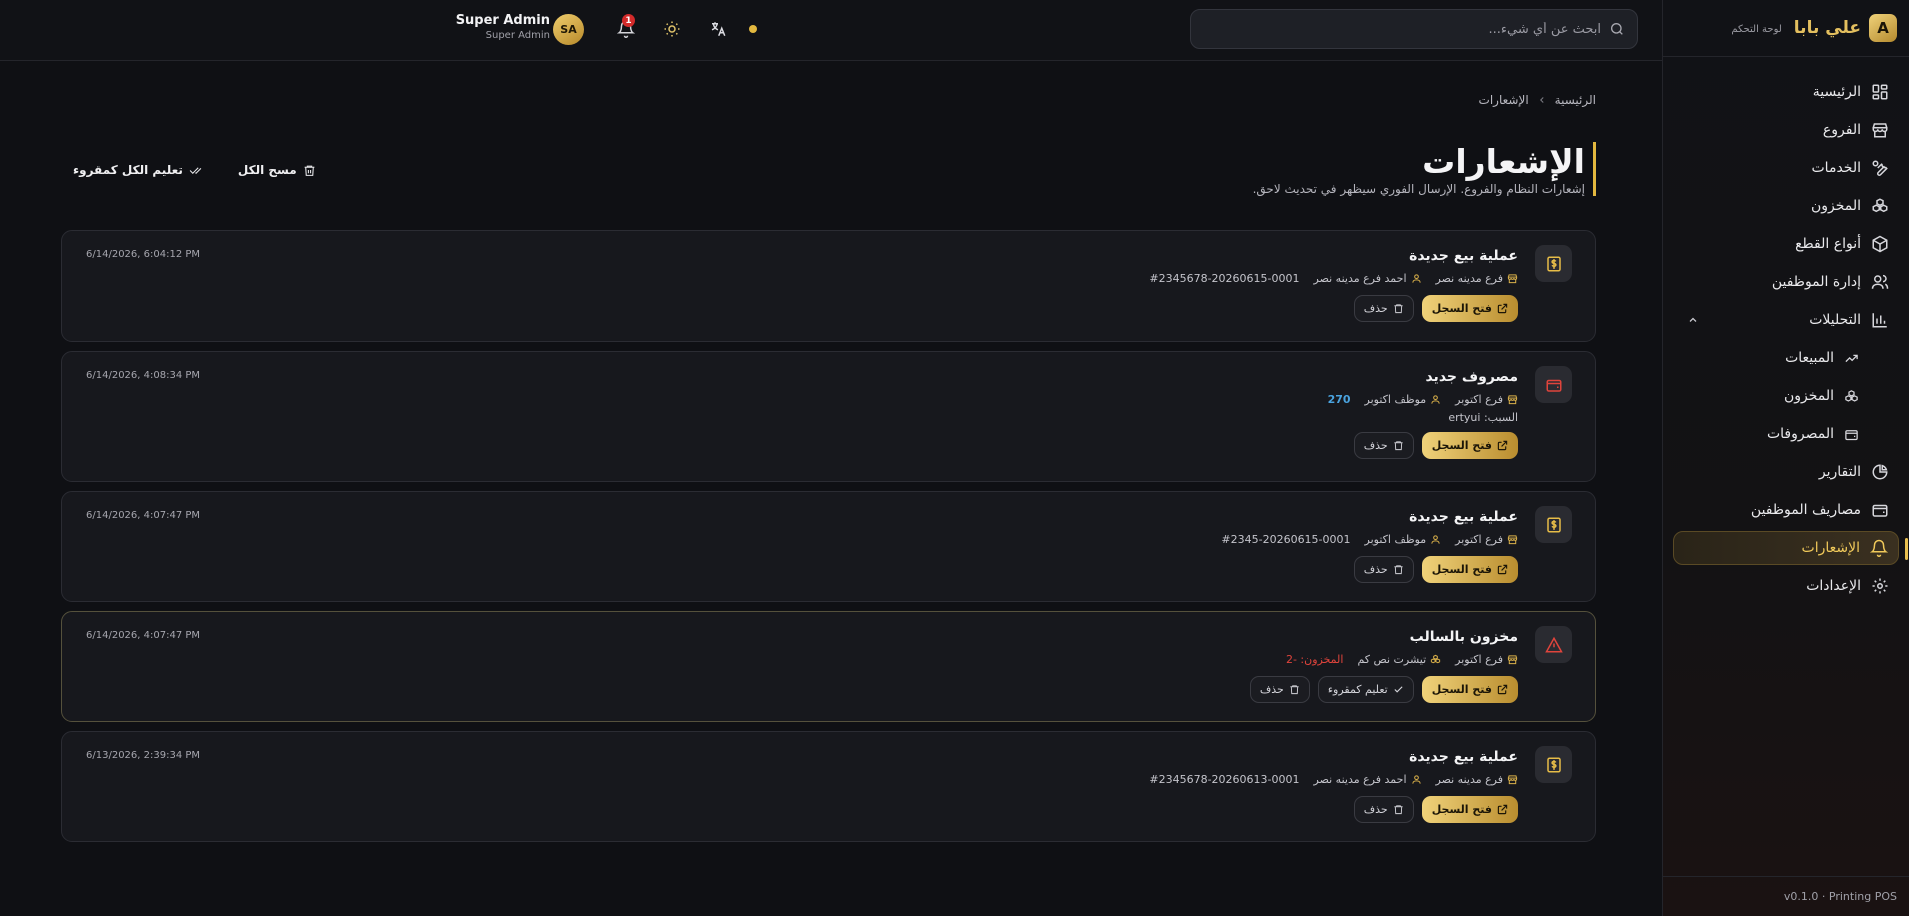 The height and width of the screenshot is (916, 1909). What do you see at coordinates (1471, 377) in the screenshot?
I see `notification-title: مصروف جديد` at bounding box center [1471, 377].